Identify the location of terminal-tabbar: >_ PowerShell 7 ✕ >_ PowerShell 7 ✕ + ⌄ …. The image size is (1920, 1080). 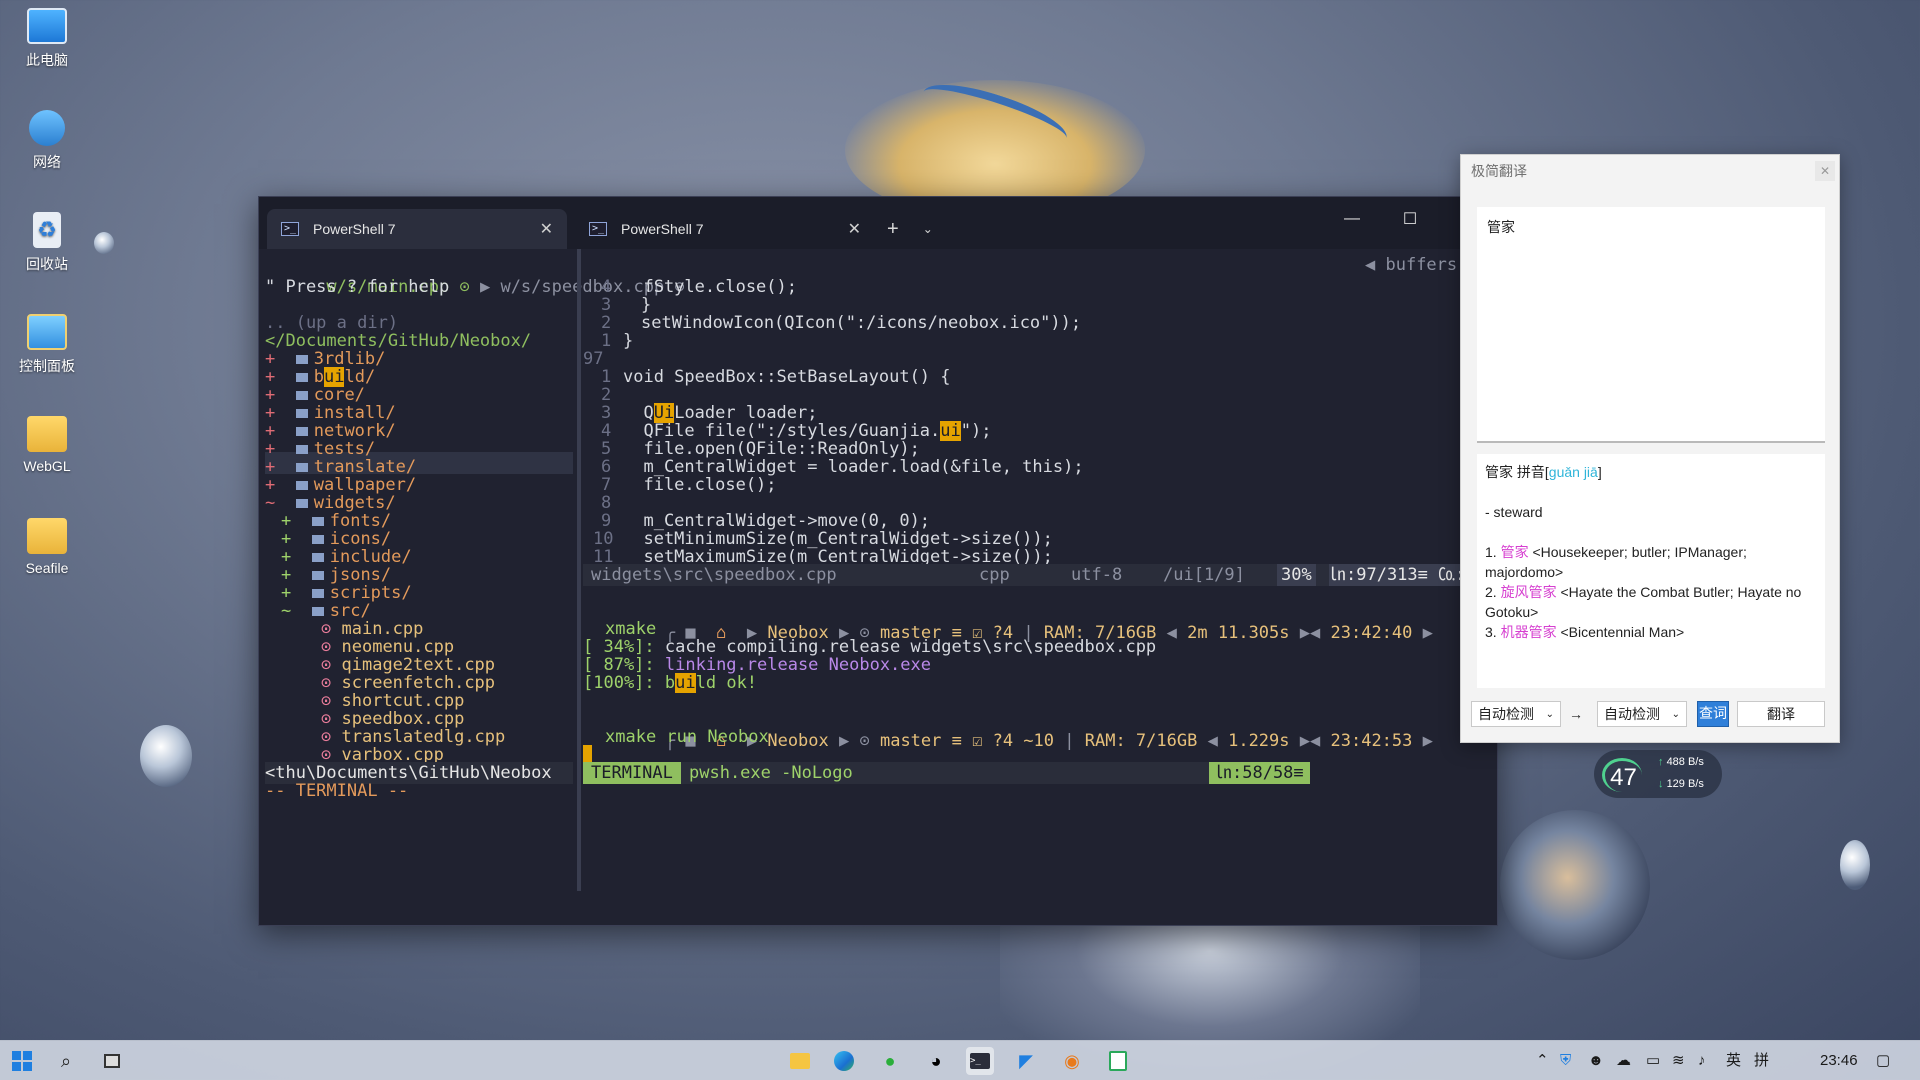
(878, 223).